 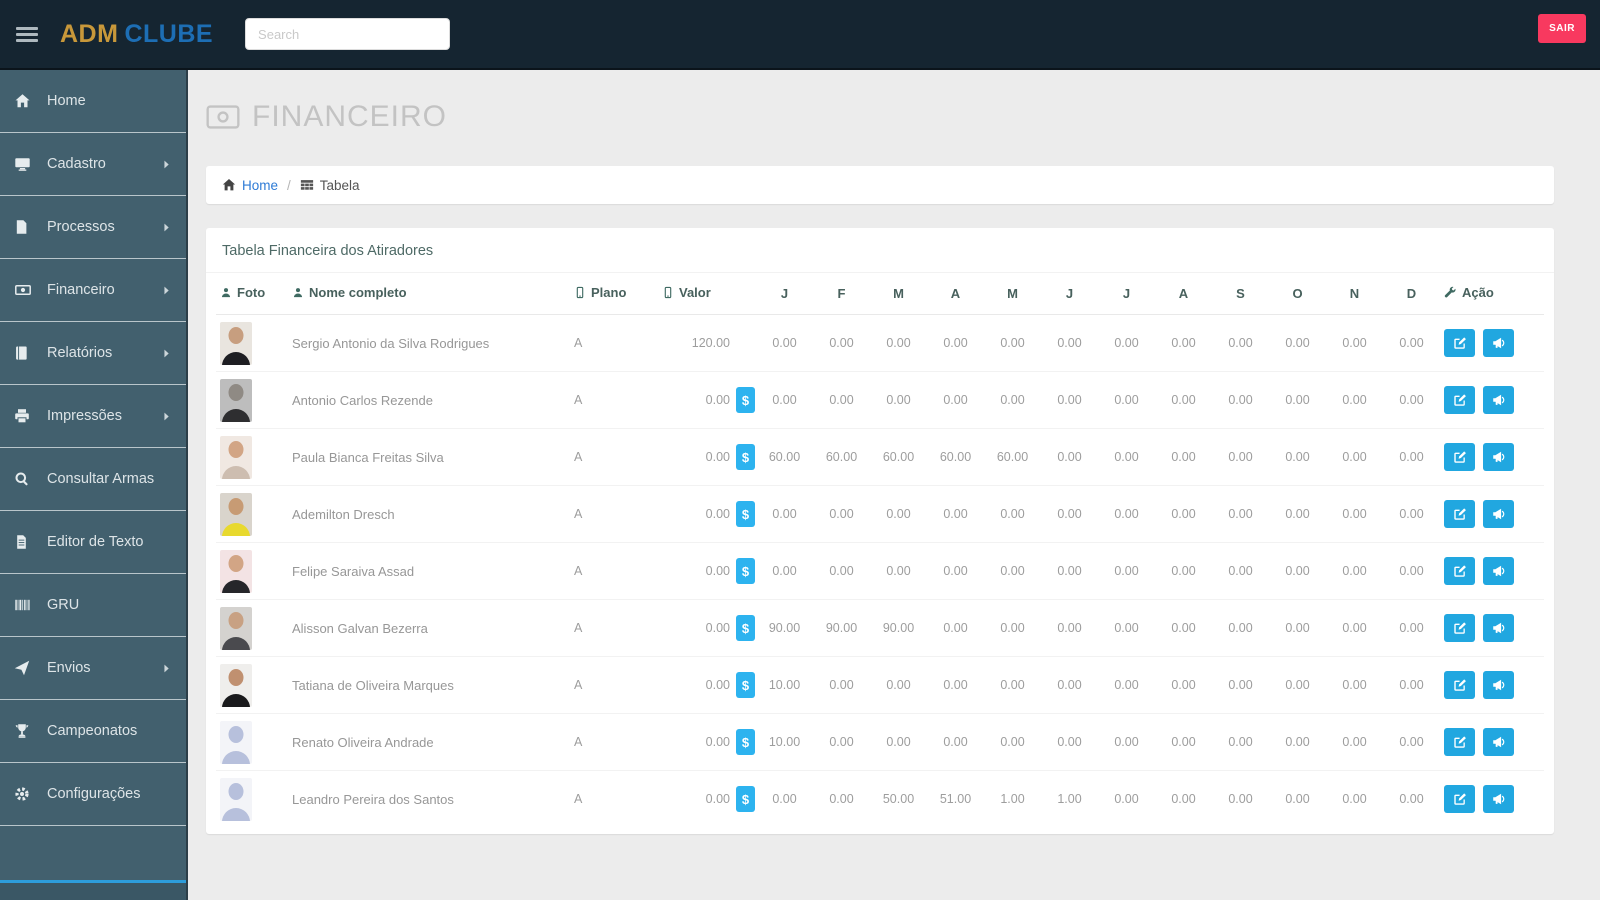 I want to click on col-month-9: S, so click(x=1240, y=294).